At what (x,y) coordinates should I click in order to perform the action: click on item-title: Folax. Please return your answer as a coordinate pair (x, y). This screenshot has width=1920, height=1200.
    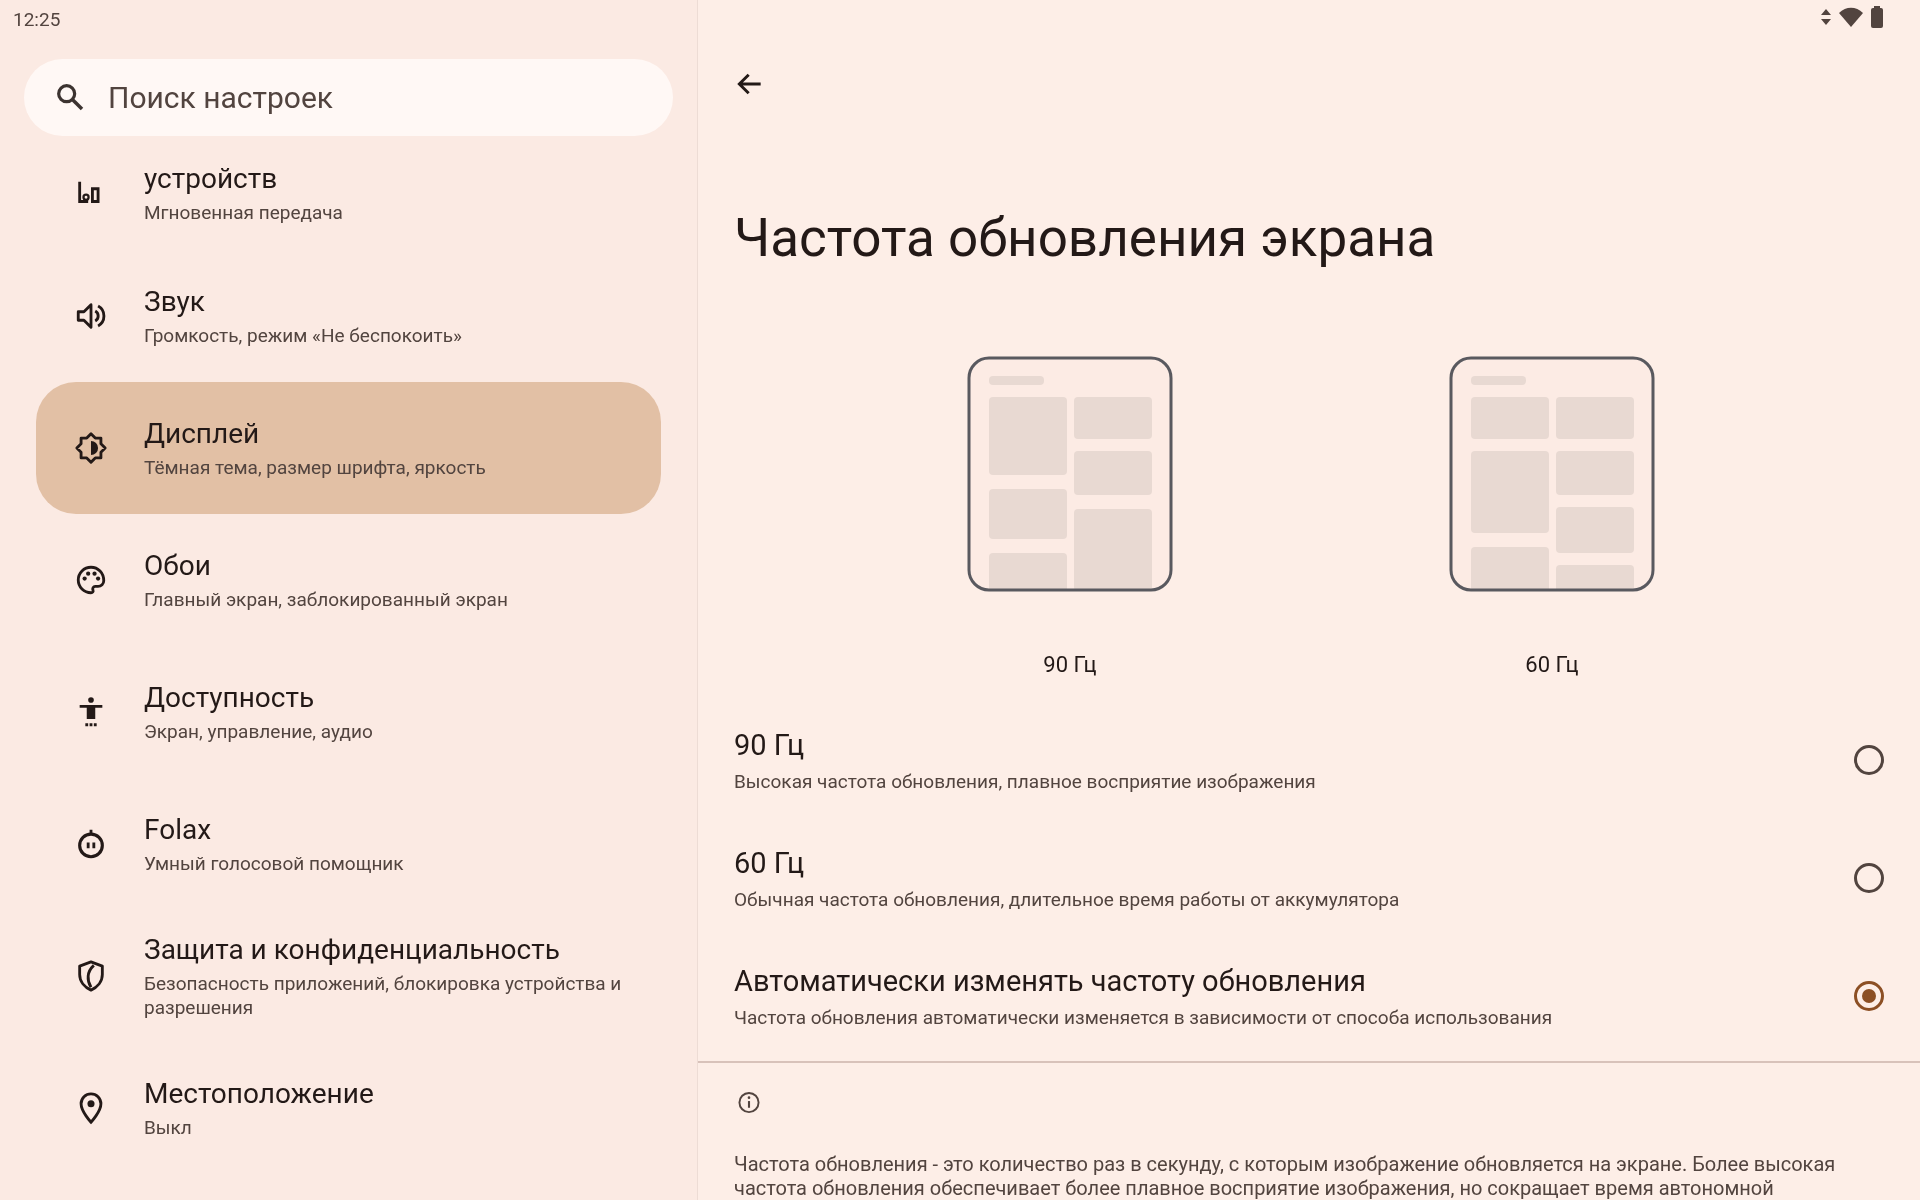
    Looking at the image, I should click on (178, 829).